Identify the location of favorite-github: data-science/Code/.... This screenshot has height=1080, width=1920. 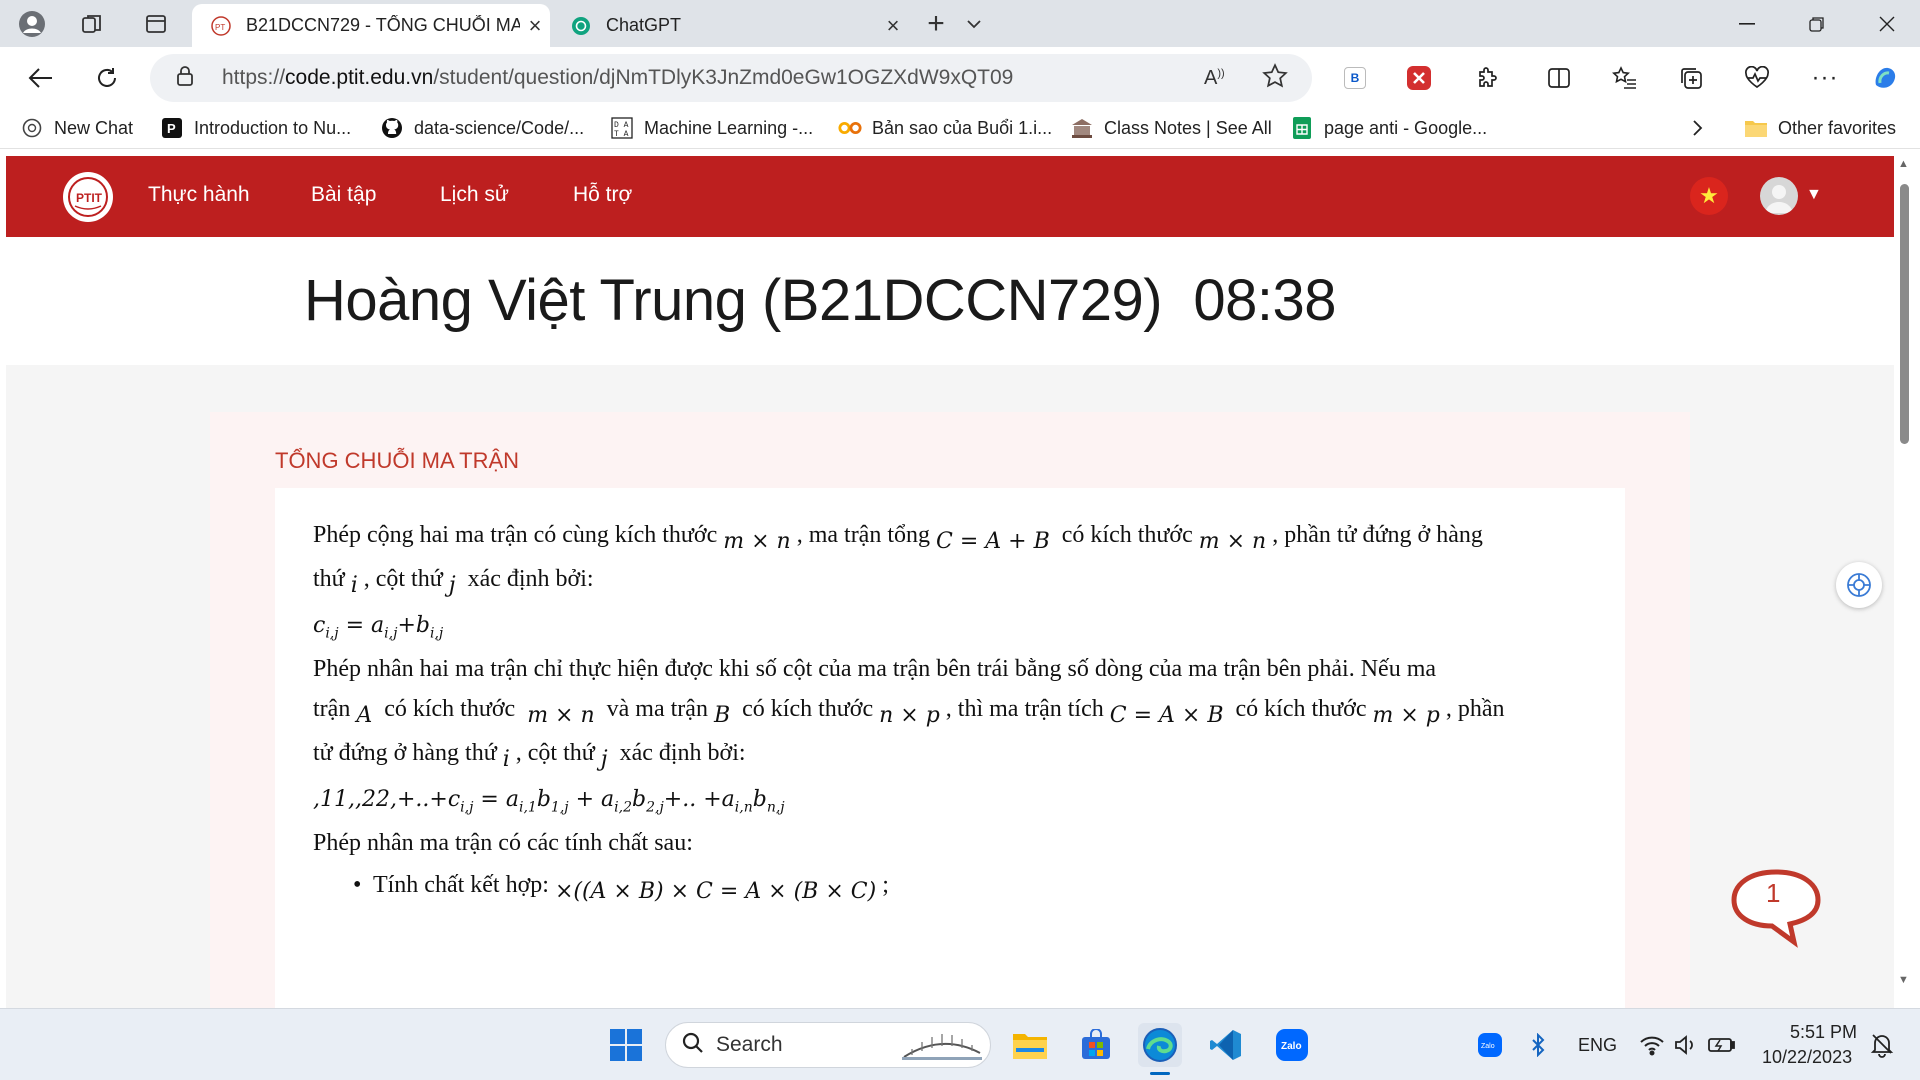
(482, 128).